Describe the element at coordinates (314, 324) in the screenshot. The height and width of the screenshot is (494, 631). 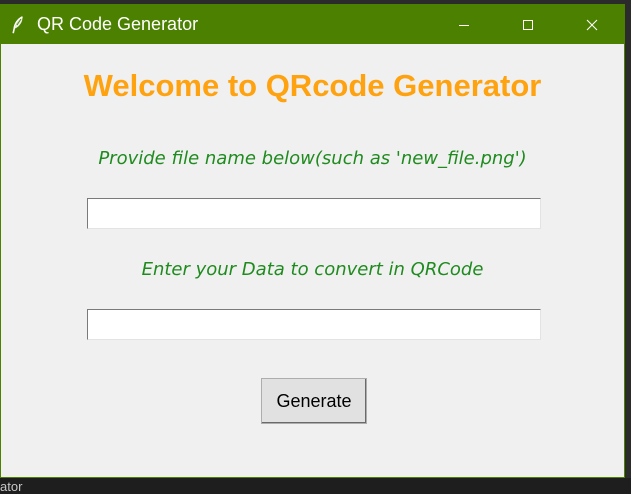
I see `data-input` at that location.